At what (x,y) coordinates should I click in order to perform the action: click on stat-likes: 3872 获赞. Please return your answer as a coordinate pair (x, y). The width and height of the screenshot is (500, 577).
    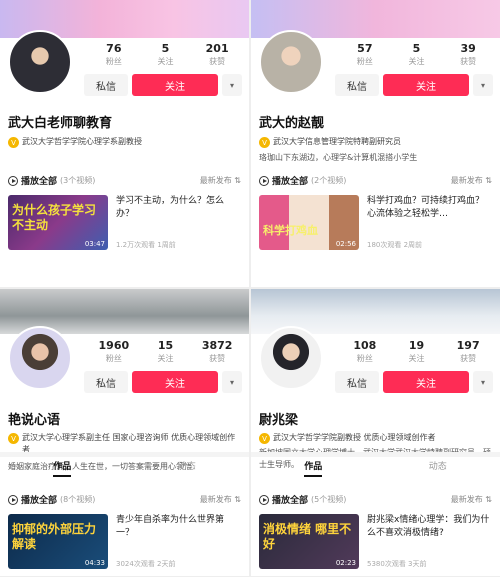
    Looking at the image, I should click on (217, 351).